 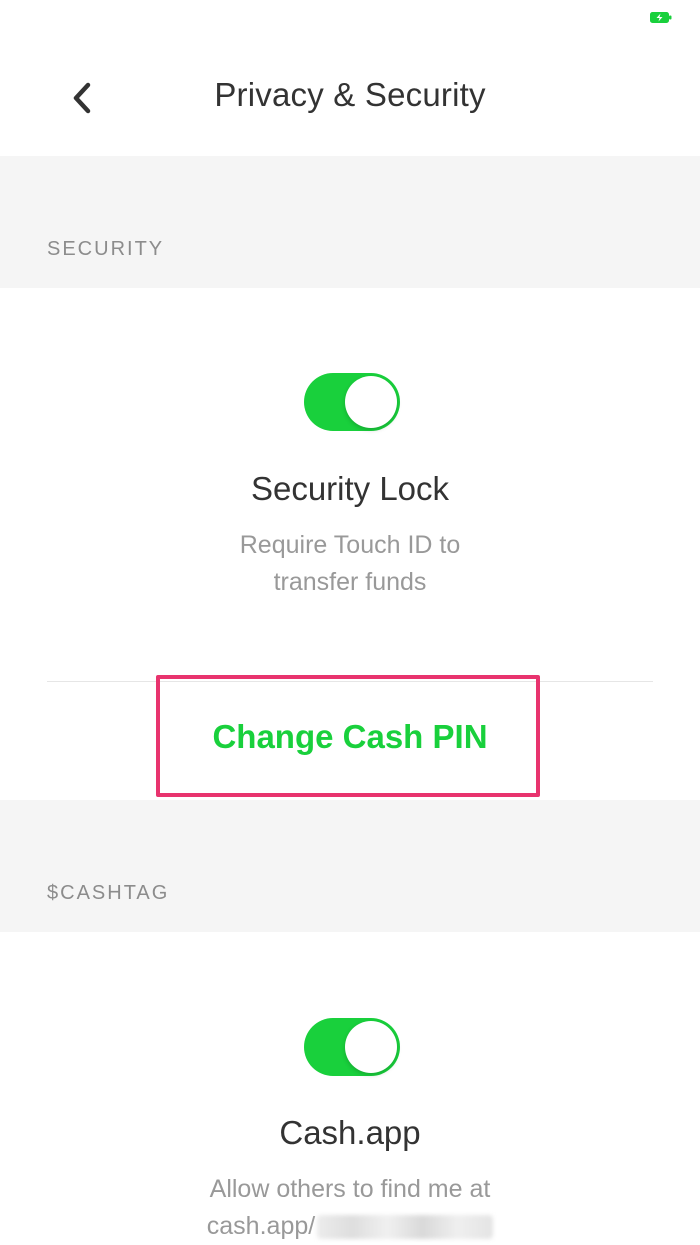 I want to click on security-lock-description: Require Touch ID to transfer funds, so click(x=350, y=563).